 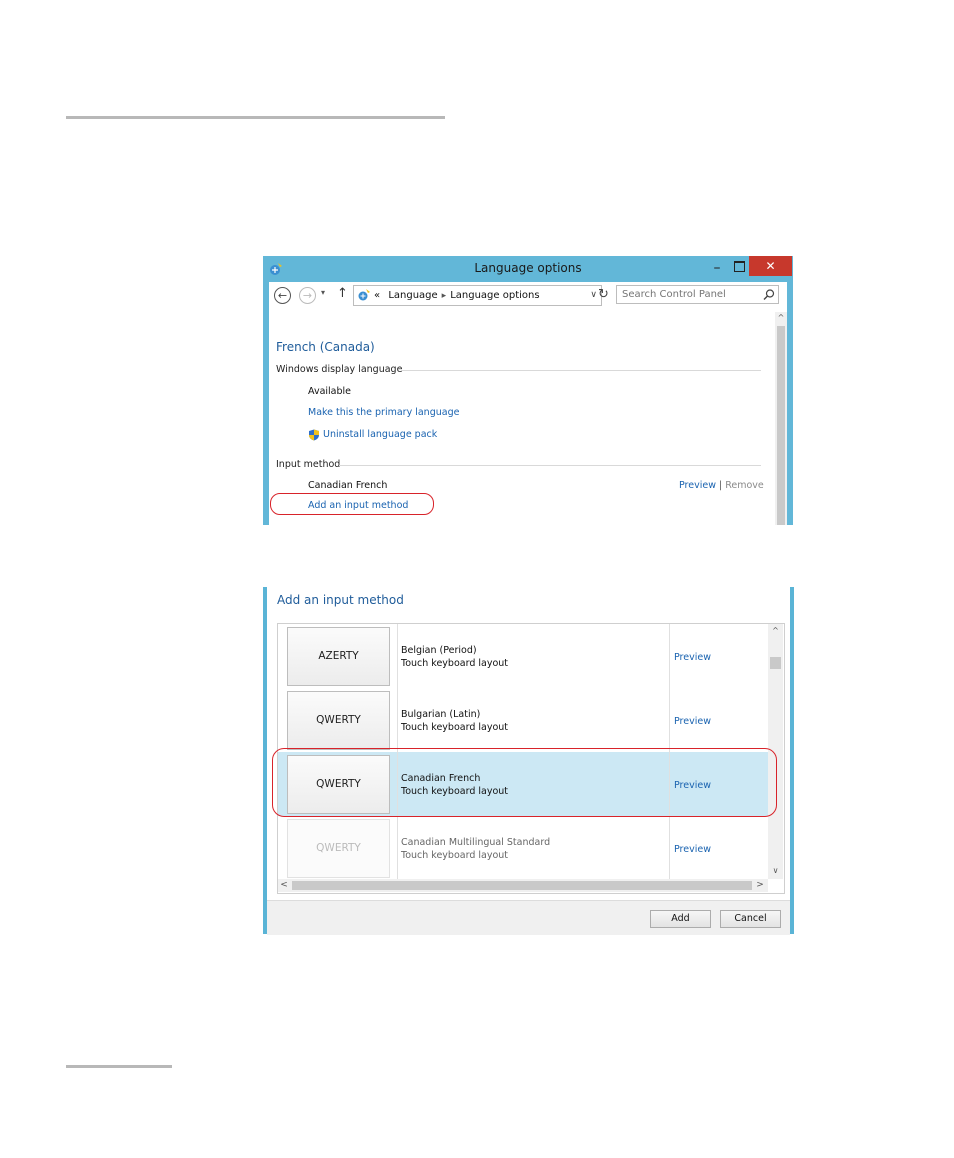 What do you see at coordinates (441, 714) in the screenshot?
I see `layout-name: Bulgarian (Latin)` at bounding box center [441, 714].